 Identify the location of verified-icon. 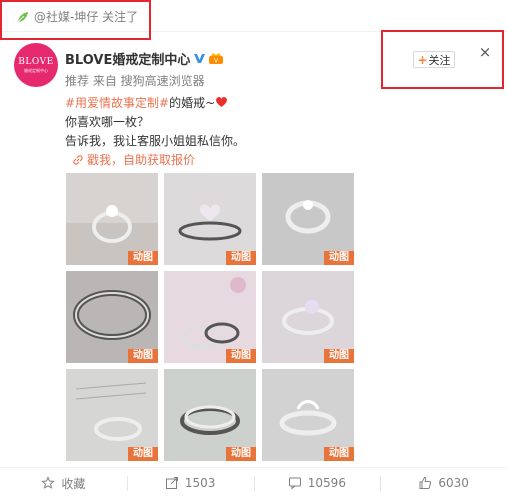
(199, 58).